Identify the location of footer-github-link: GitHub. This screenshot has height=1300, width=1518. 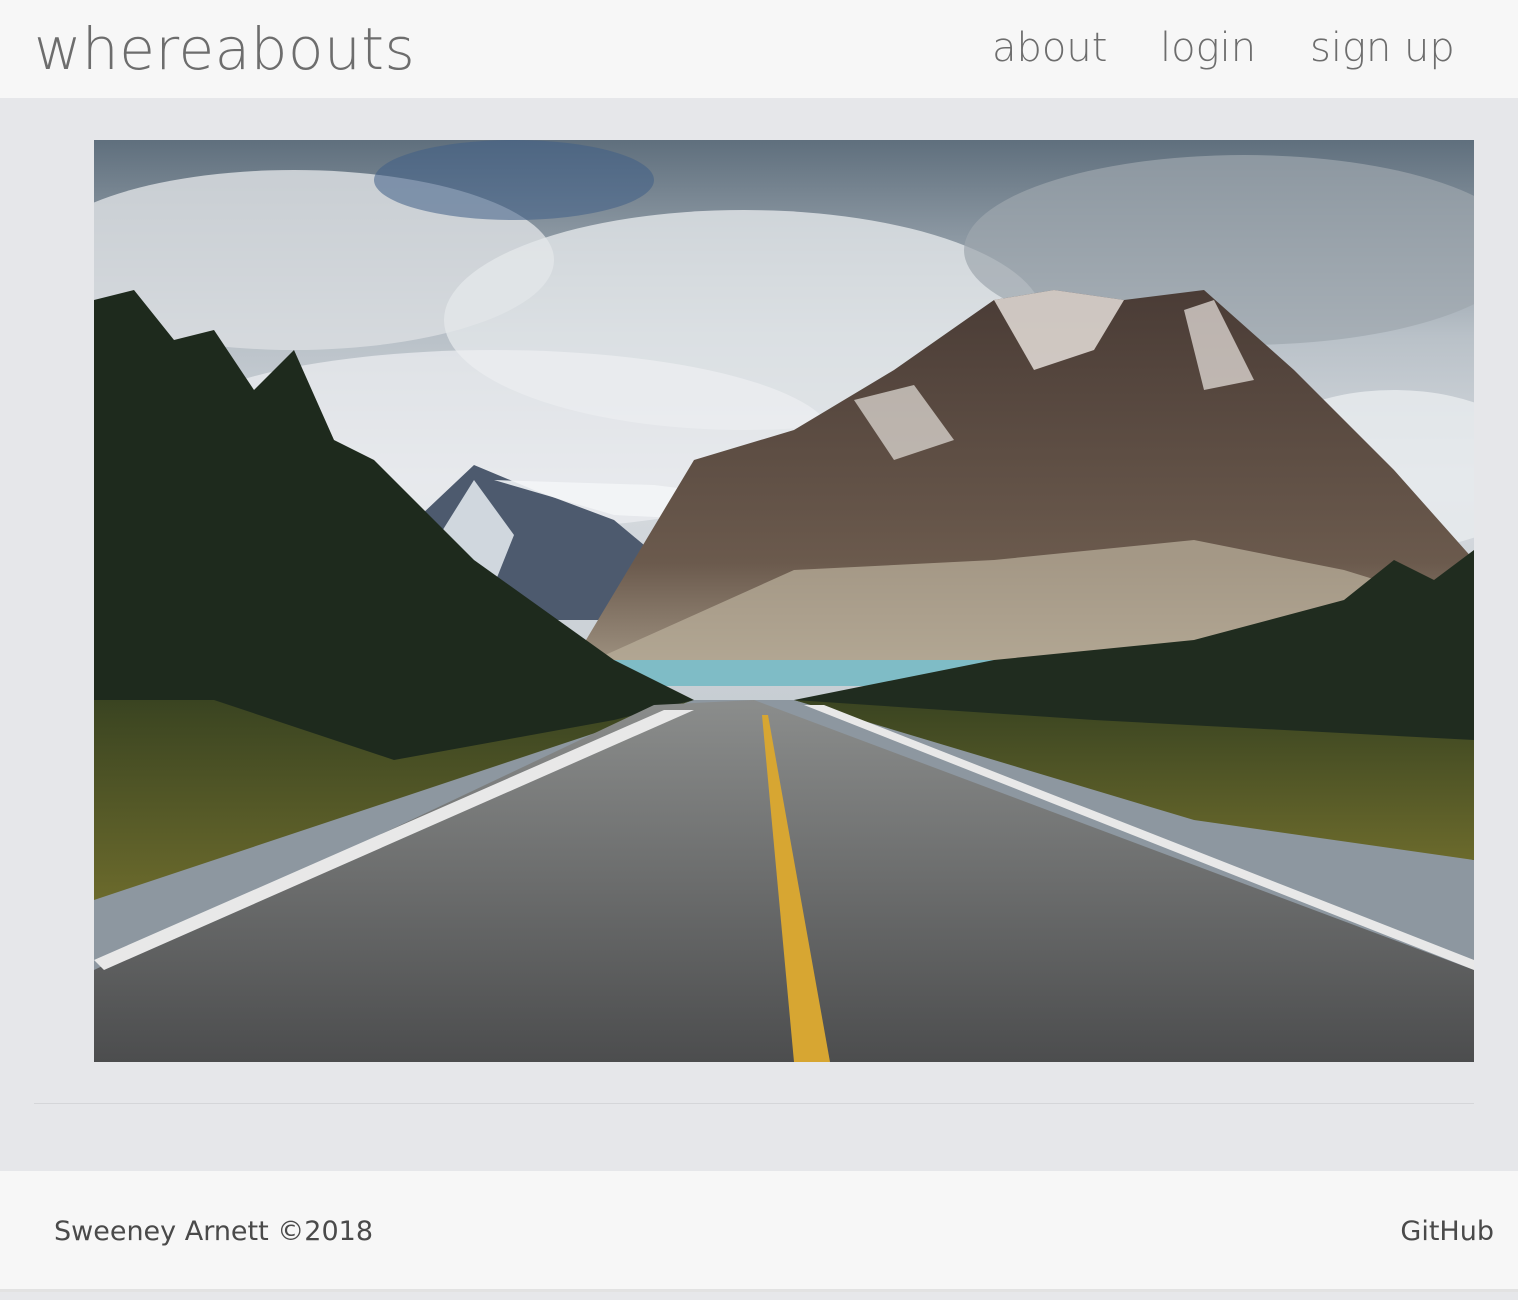
(1447, 1232).